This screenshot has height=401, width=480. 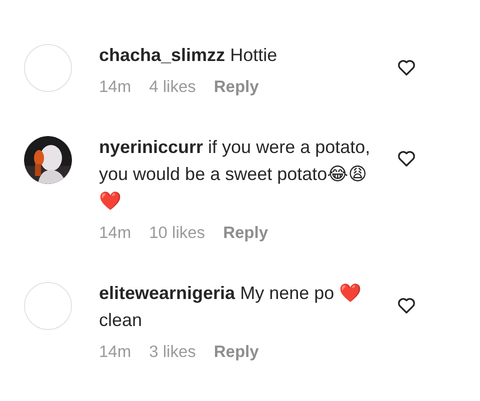 What do you see at coordinates (235, 174) in the screenshot?
I see `comment-text: nyeriniccurr if you were a potato, you would be a sweet potato😂😩❤` at bounding box center [235, 174].